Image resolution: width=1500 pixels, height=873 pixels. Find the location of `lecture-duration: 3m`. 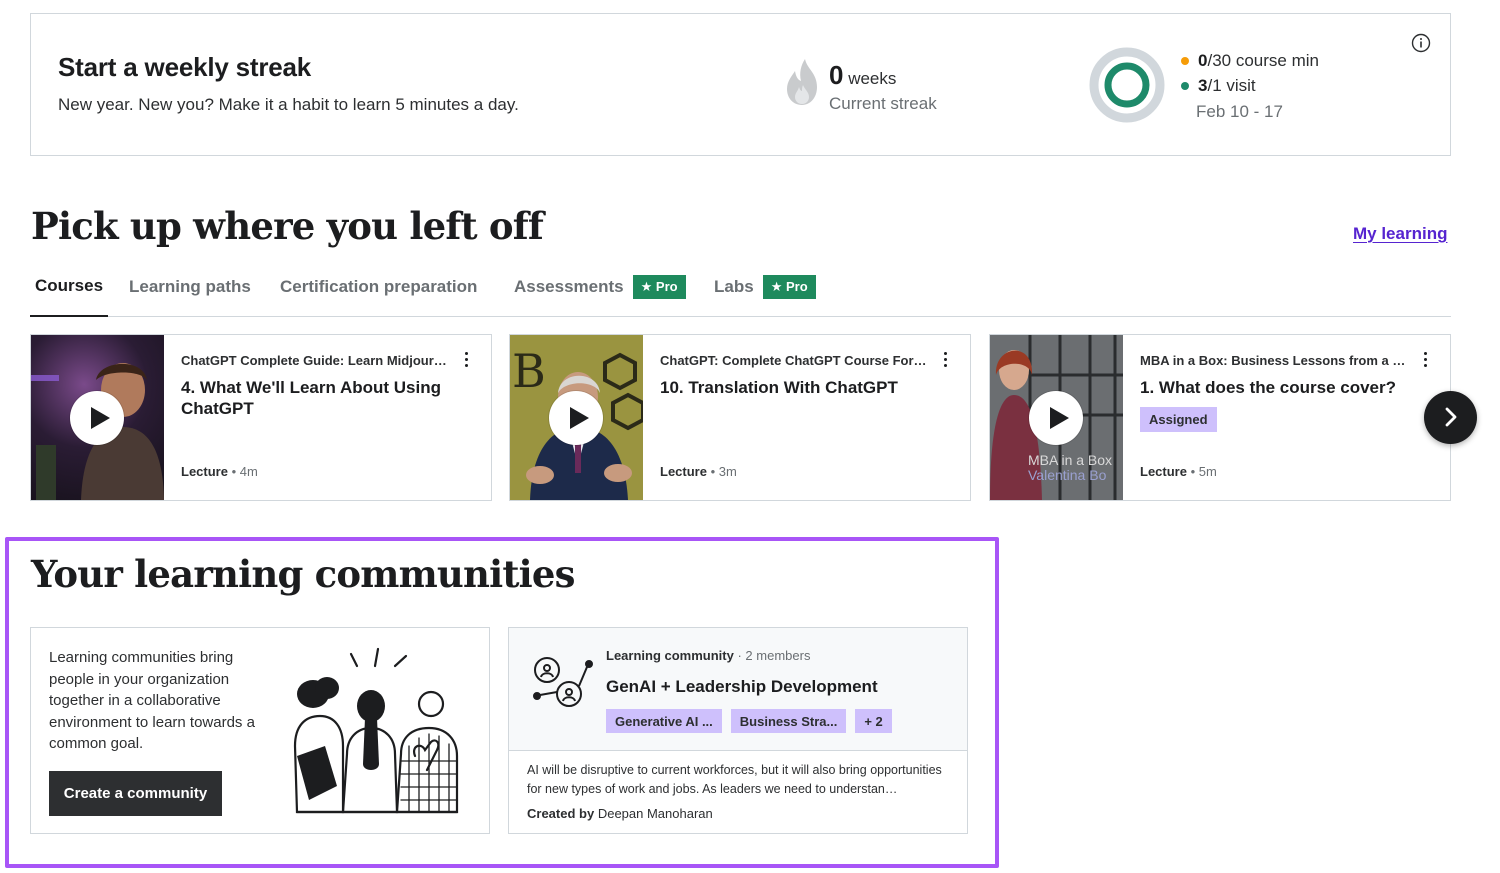

lecture-duration: 3m is located at coordinates (727, 471).